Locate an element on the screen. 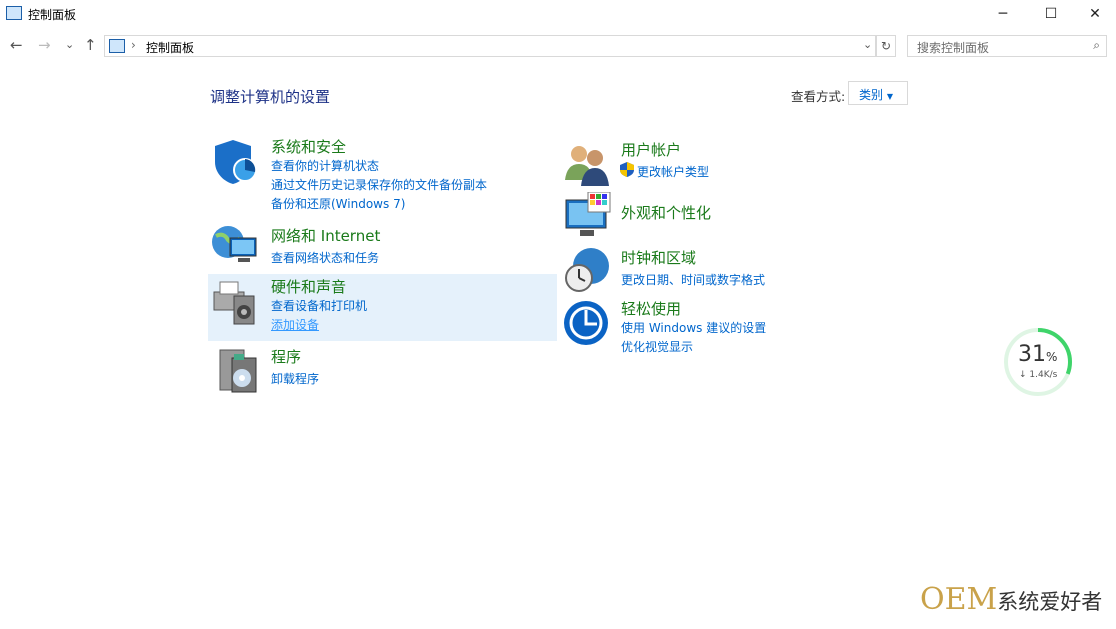  view-by-label: 查看方式: is located at coordinates (818, 96).